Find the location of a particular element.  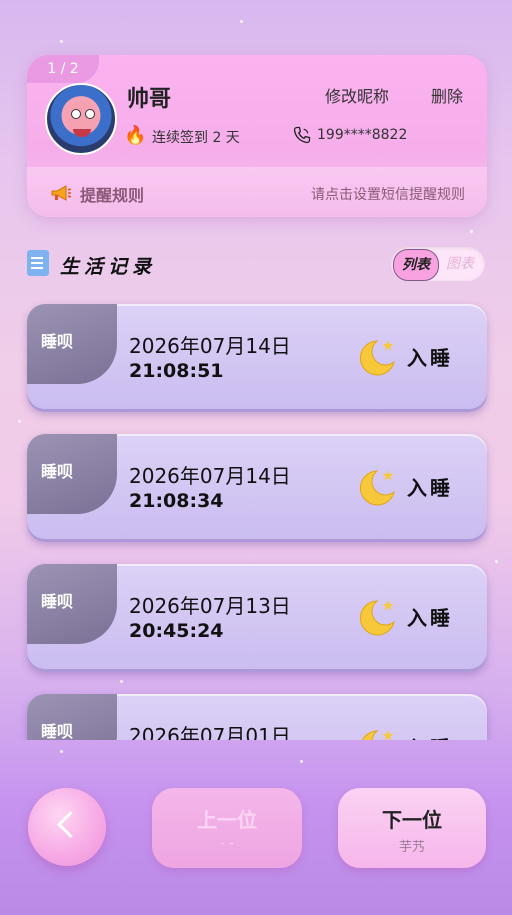

toggle-chart-view: 图表 is located at coordinates (460, 264).